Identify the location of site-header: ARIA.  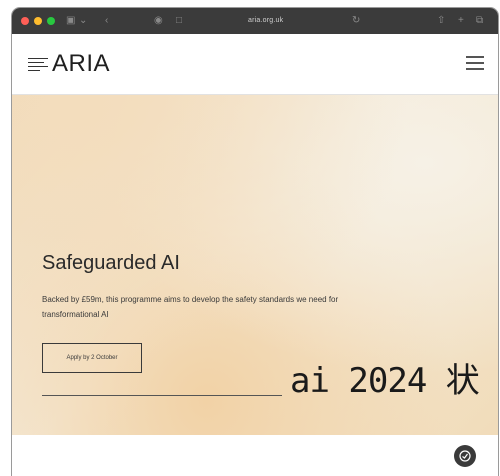
(255, 64).